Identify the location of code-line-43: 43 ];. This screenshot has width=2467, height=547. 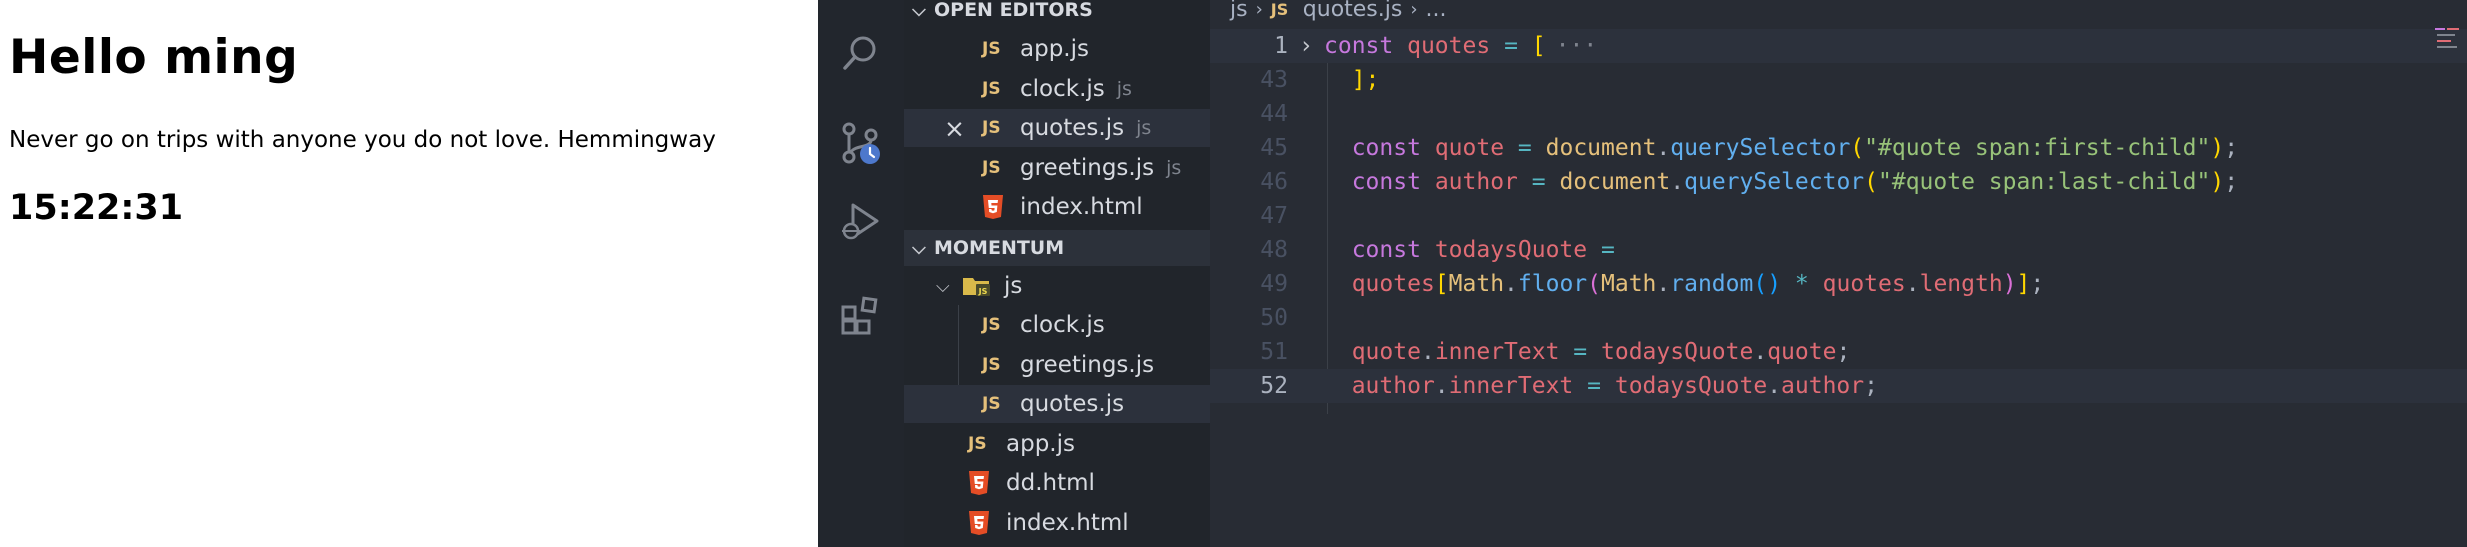
(1838, 80).